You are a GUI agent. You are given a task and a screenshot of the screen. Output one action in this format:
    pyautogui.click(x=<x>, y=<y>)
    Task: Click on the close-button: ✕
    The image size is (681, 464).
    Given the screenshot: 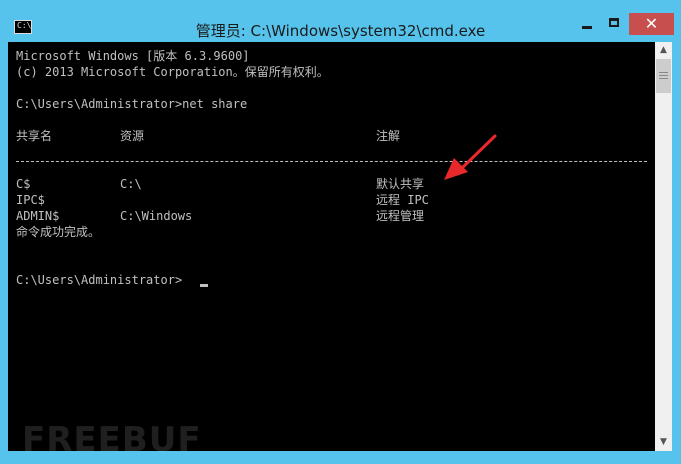 What is the action you would take?
    pyautogui.click(x=651, y=24)
    